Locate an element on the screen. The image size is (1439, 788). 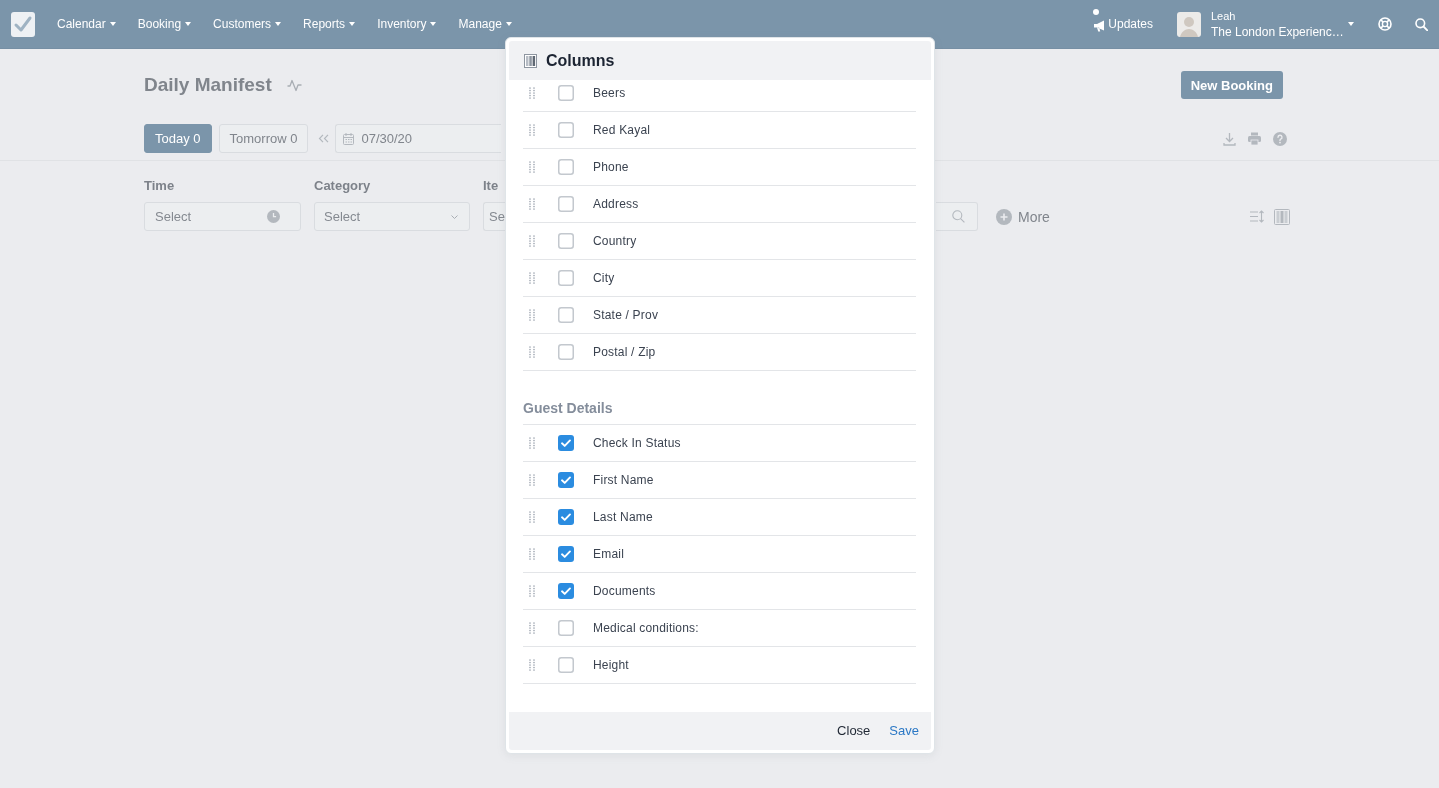
filter-label: Category is located at coordinates (343, 186).